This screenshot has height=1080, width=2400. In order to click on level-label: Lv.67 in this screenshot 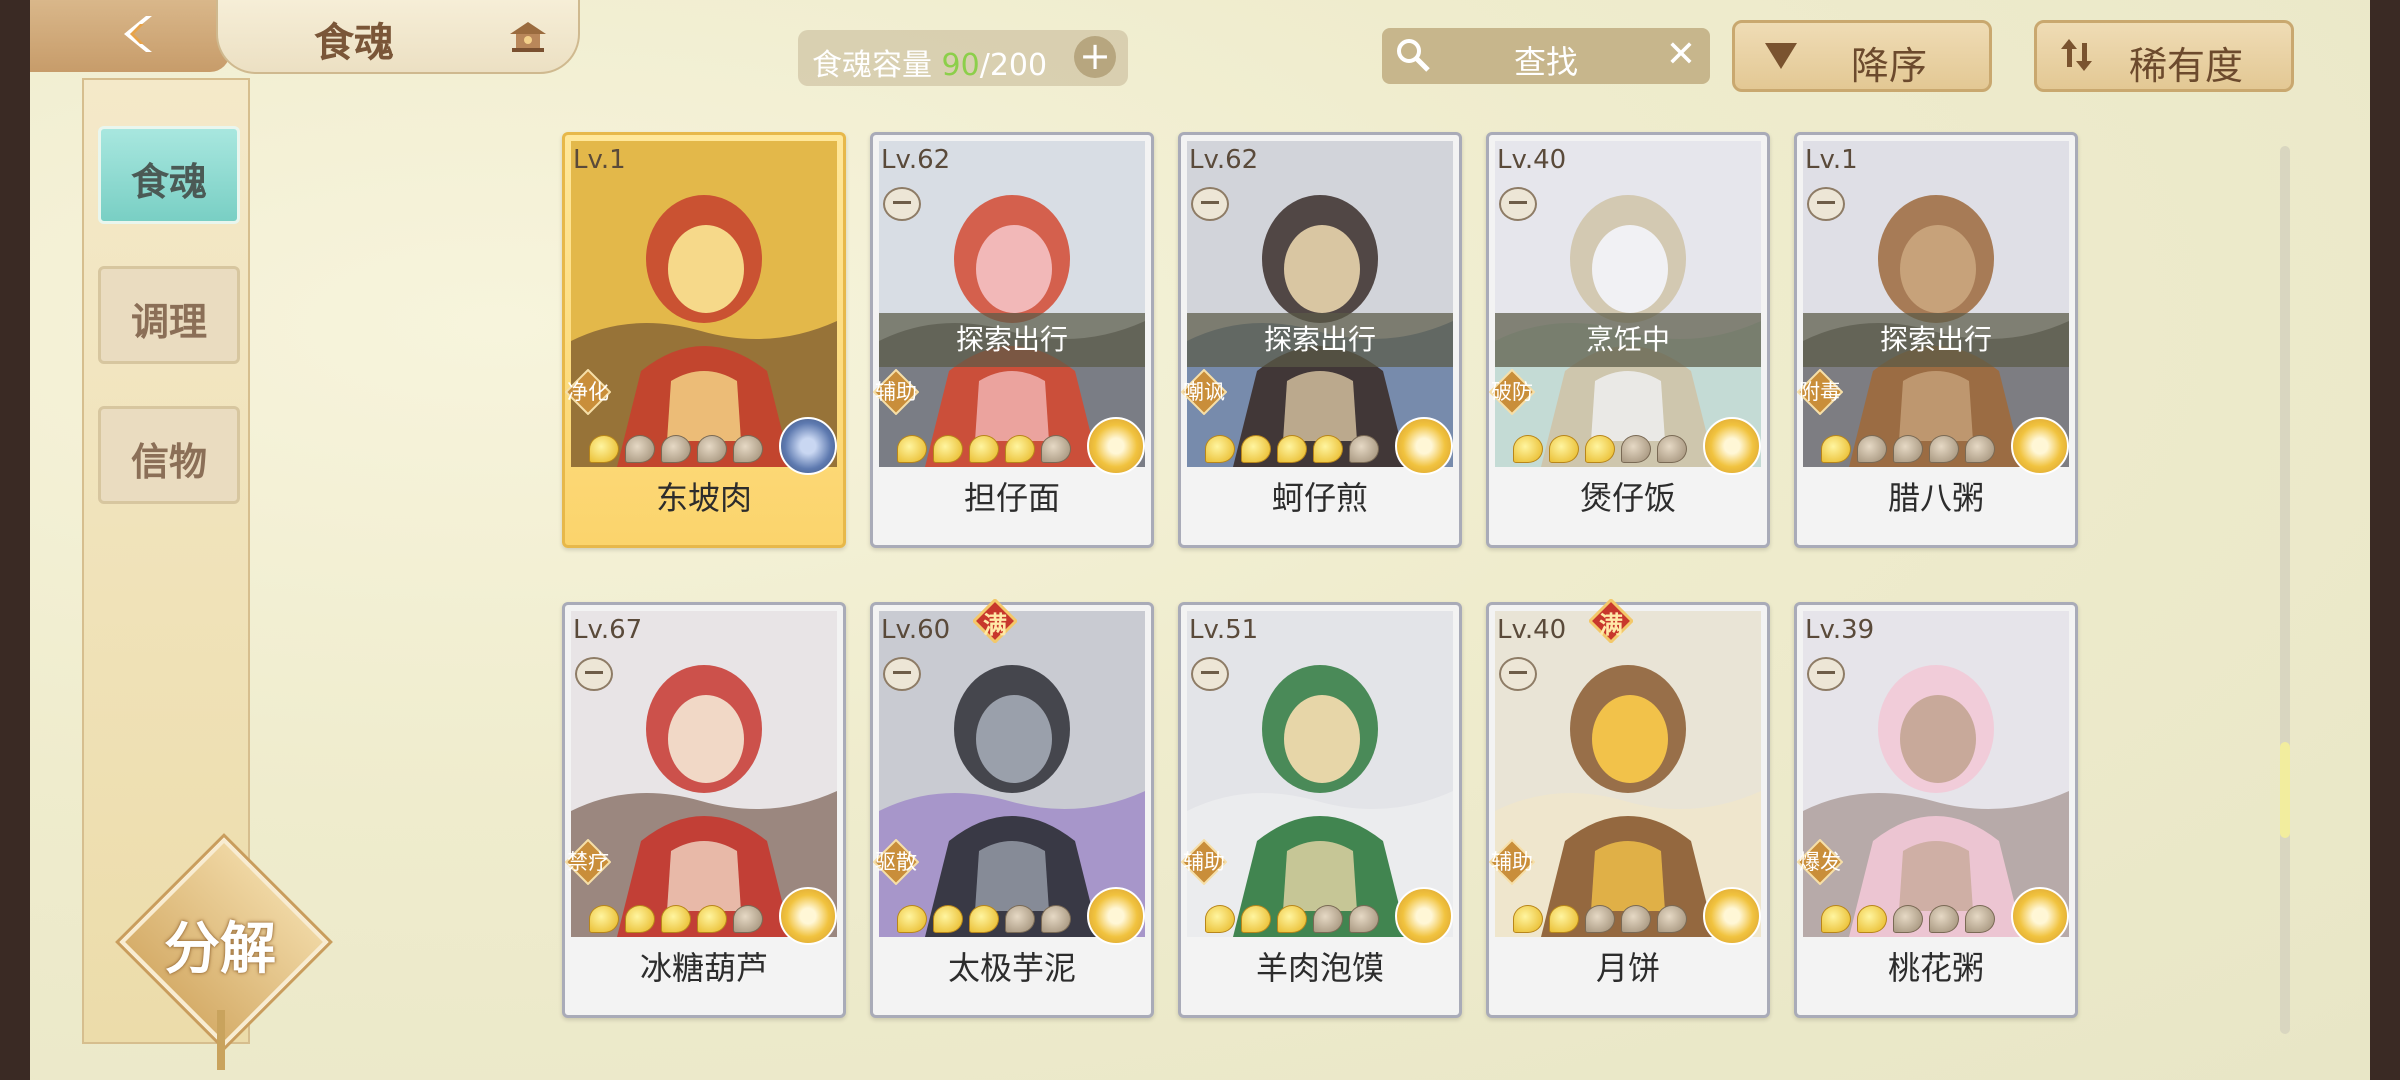, I will do `click(608, 630)`.